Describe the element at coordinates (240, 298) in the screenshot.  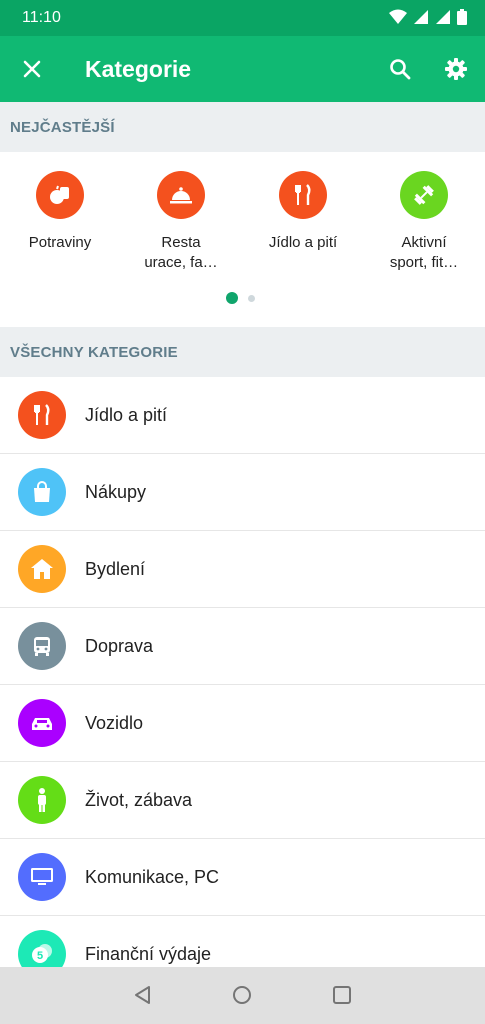
I see `carousel-pagination` at that location.